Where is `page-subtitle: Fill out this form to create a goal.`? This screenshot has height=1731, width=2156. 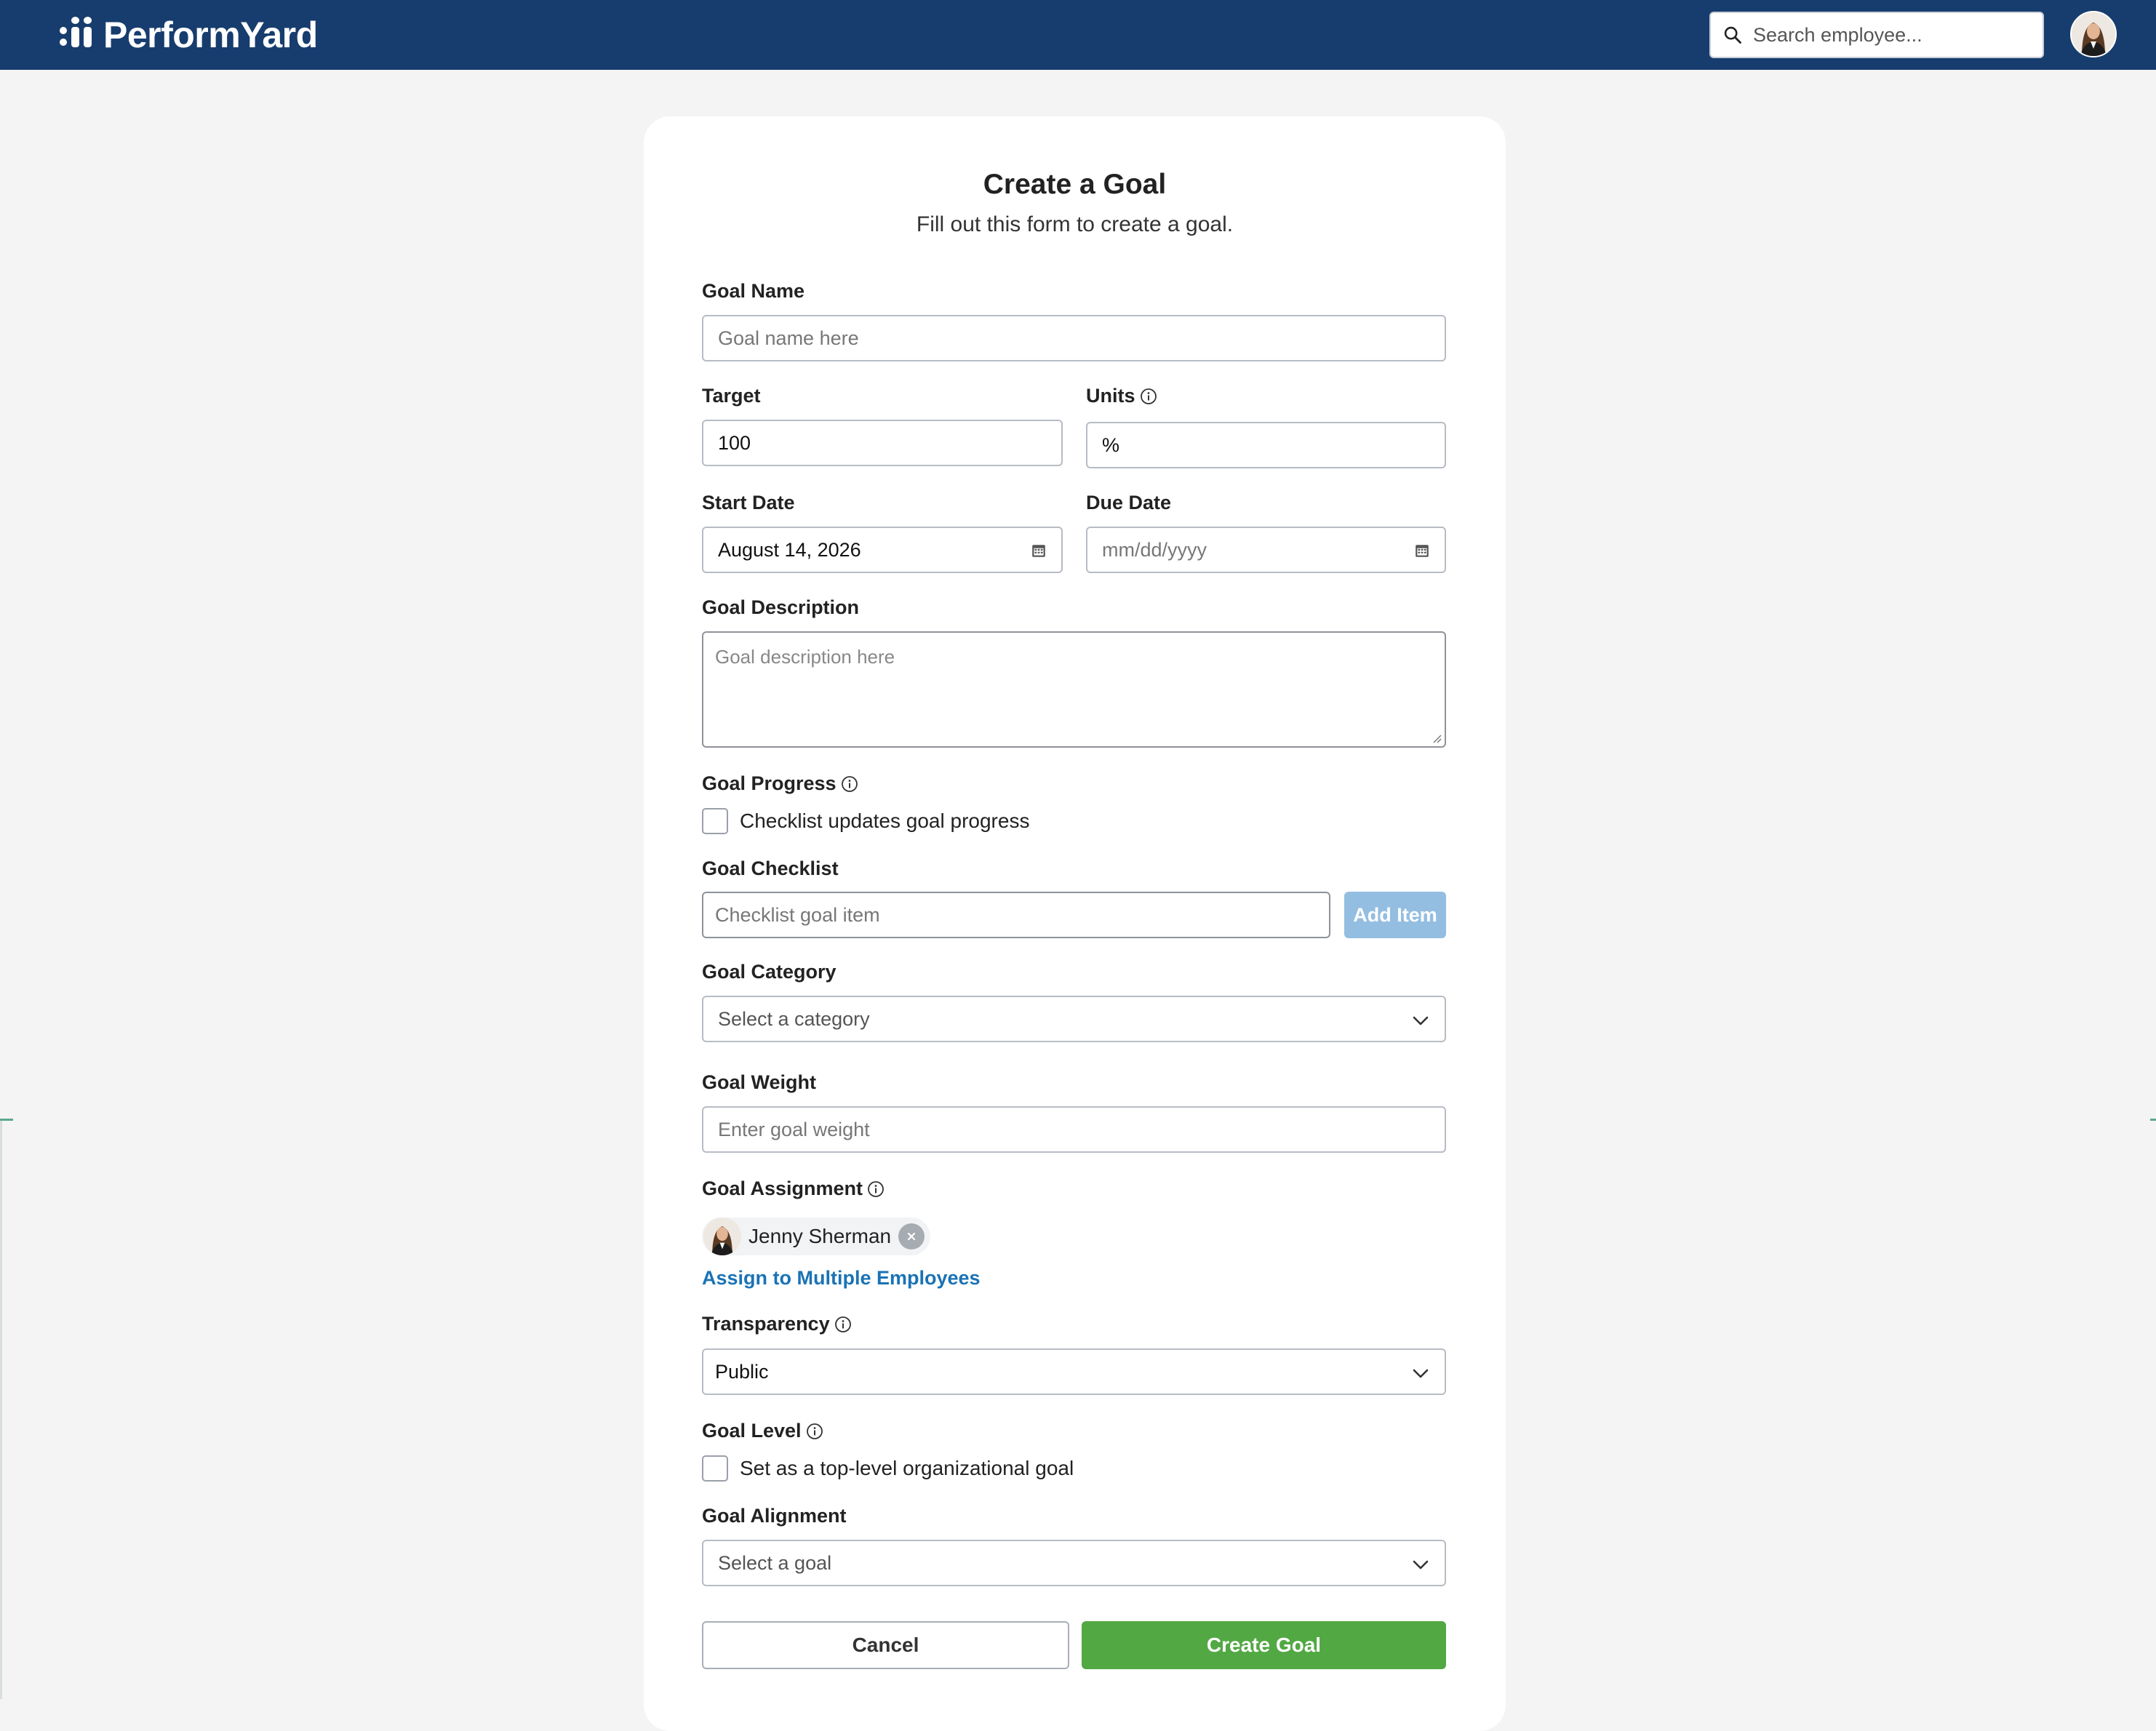
page-subtitle: Fill out this form to create a goal. is located at coordinates (1075, 224).